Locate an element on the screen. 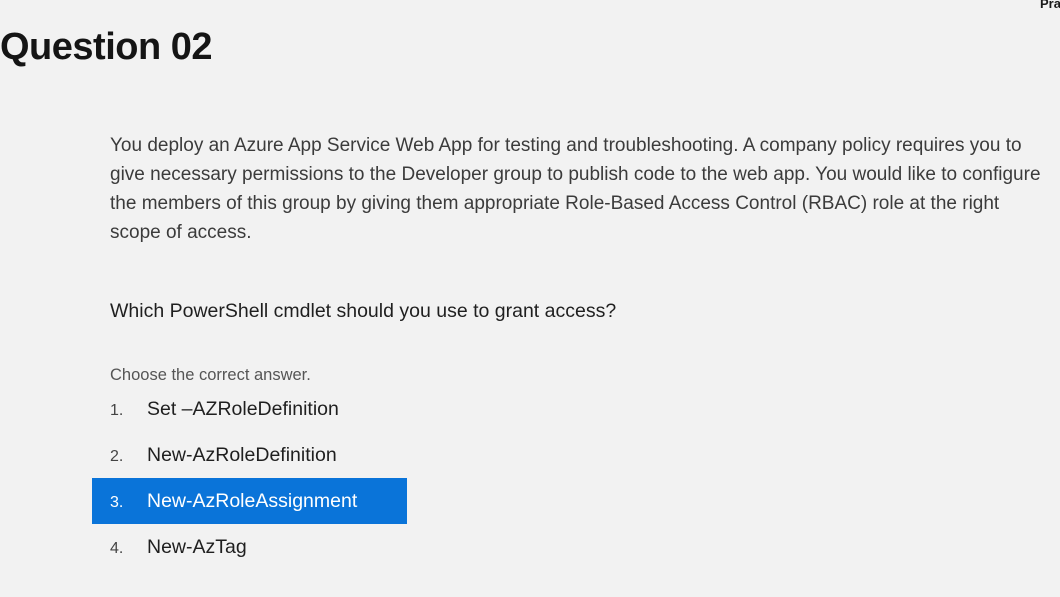 The image size is (1060, 597). answer-option-3: 3. New-AzRoleAssignment is located at coordinates (249, 501).